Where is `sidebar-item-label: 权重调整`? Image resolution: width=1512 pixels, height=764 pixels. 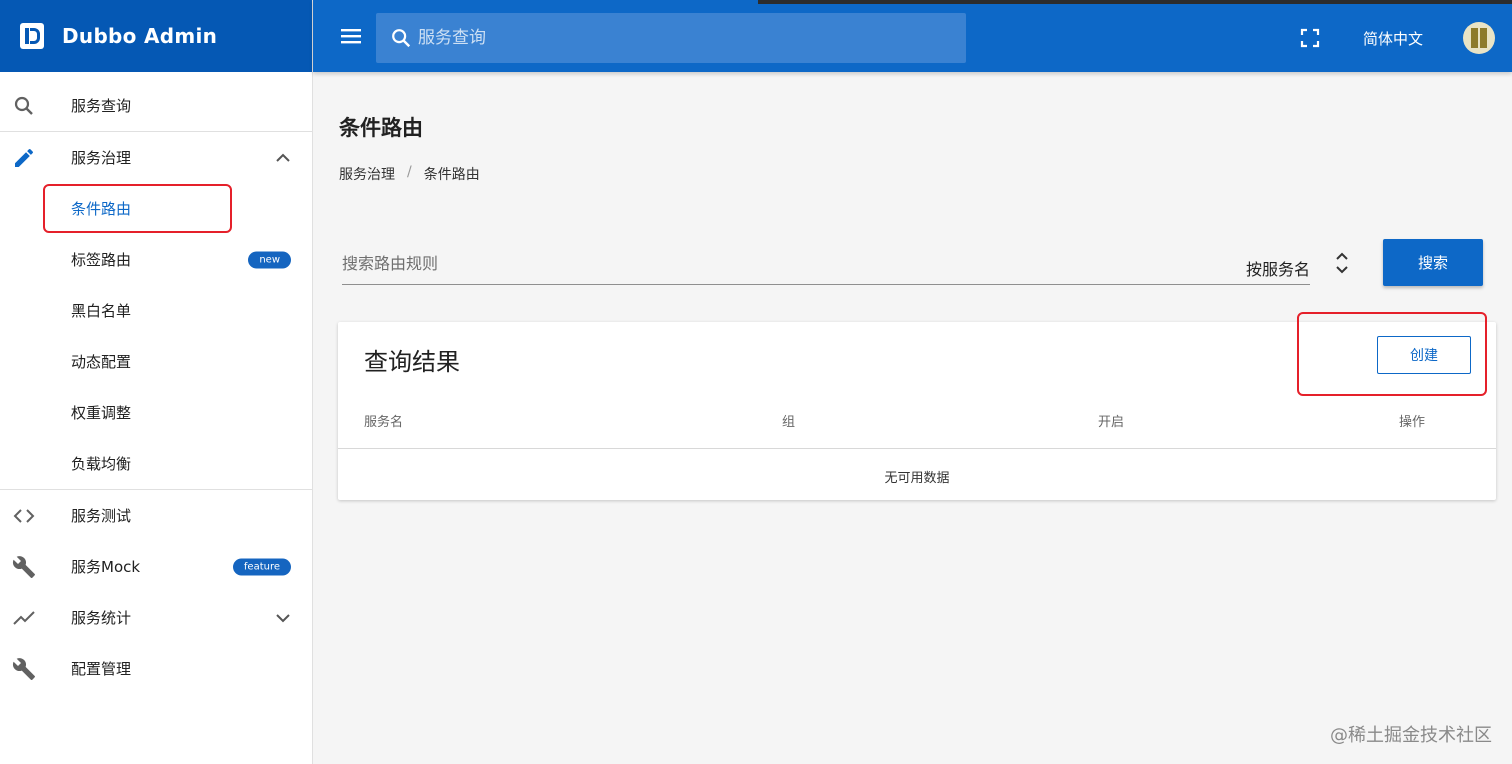 sidebar-item-label: 权重调整 is located at coordinates (101, 413).